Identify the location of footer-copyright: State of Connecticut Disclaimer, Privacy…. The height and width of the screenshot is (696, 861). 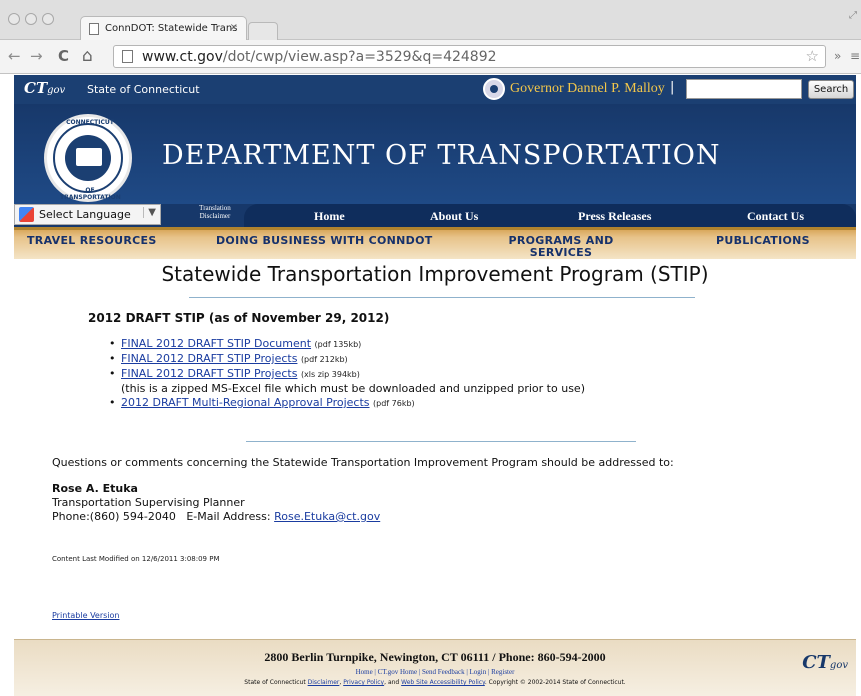
(435, 682).